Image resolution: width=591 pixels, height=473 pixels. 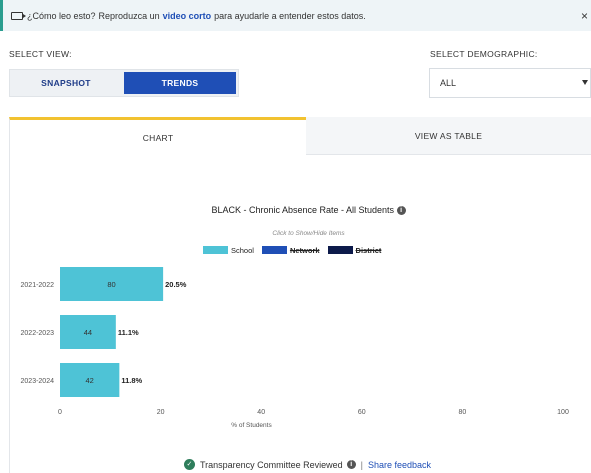 I want to click on trends-button: TRENDS, so click(x=180, y=83).